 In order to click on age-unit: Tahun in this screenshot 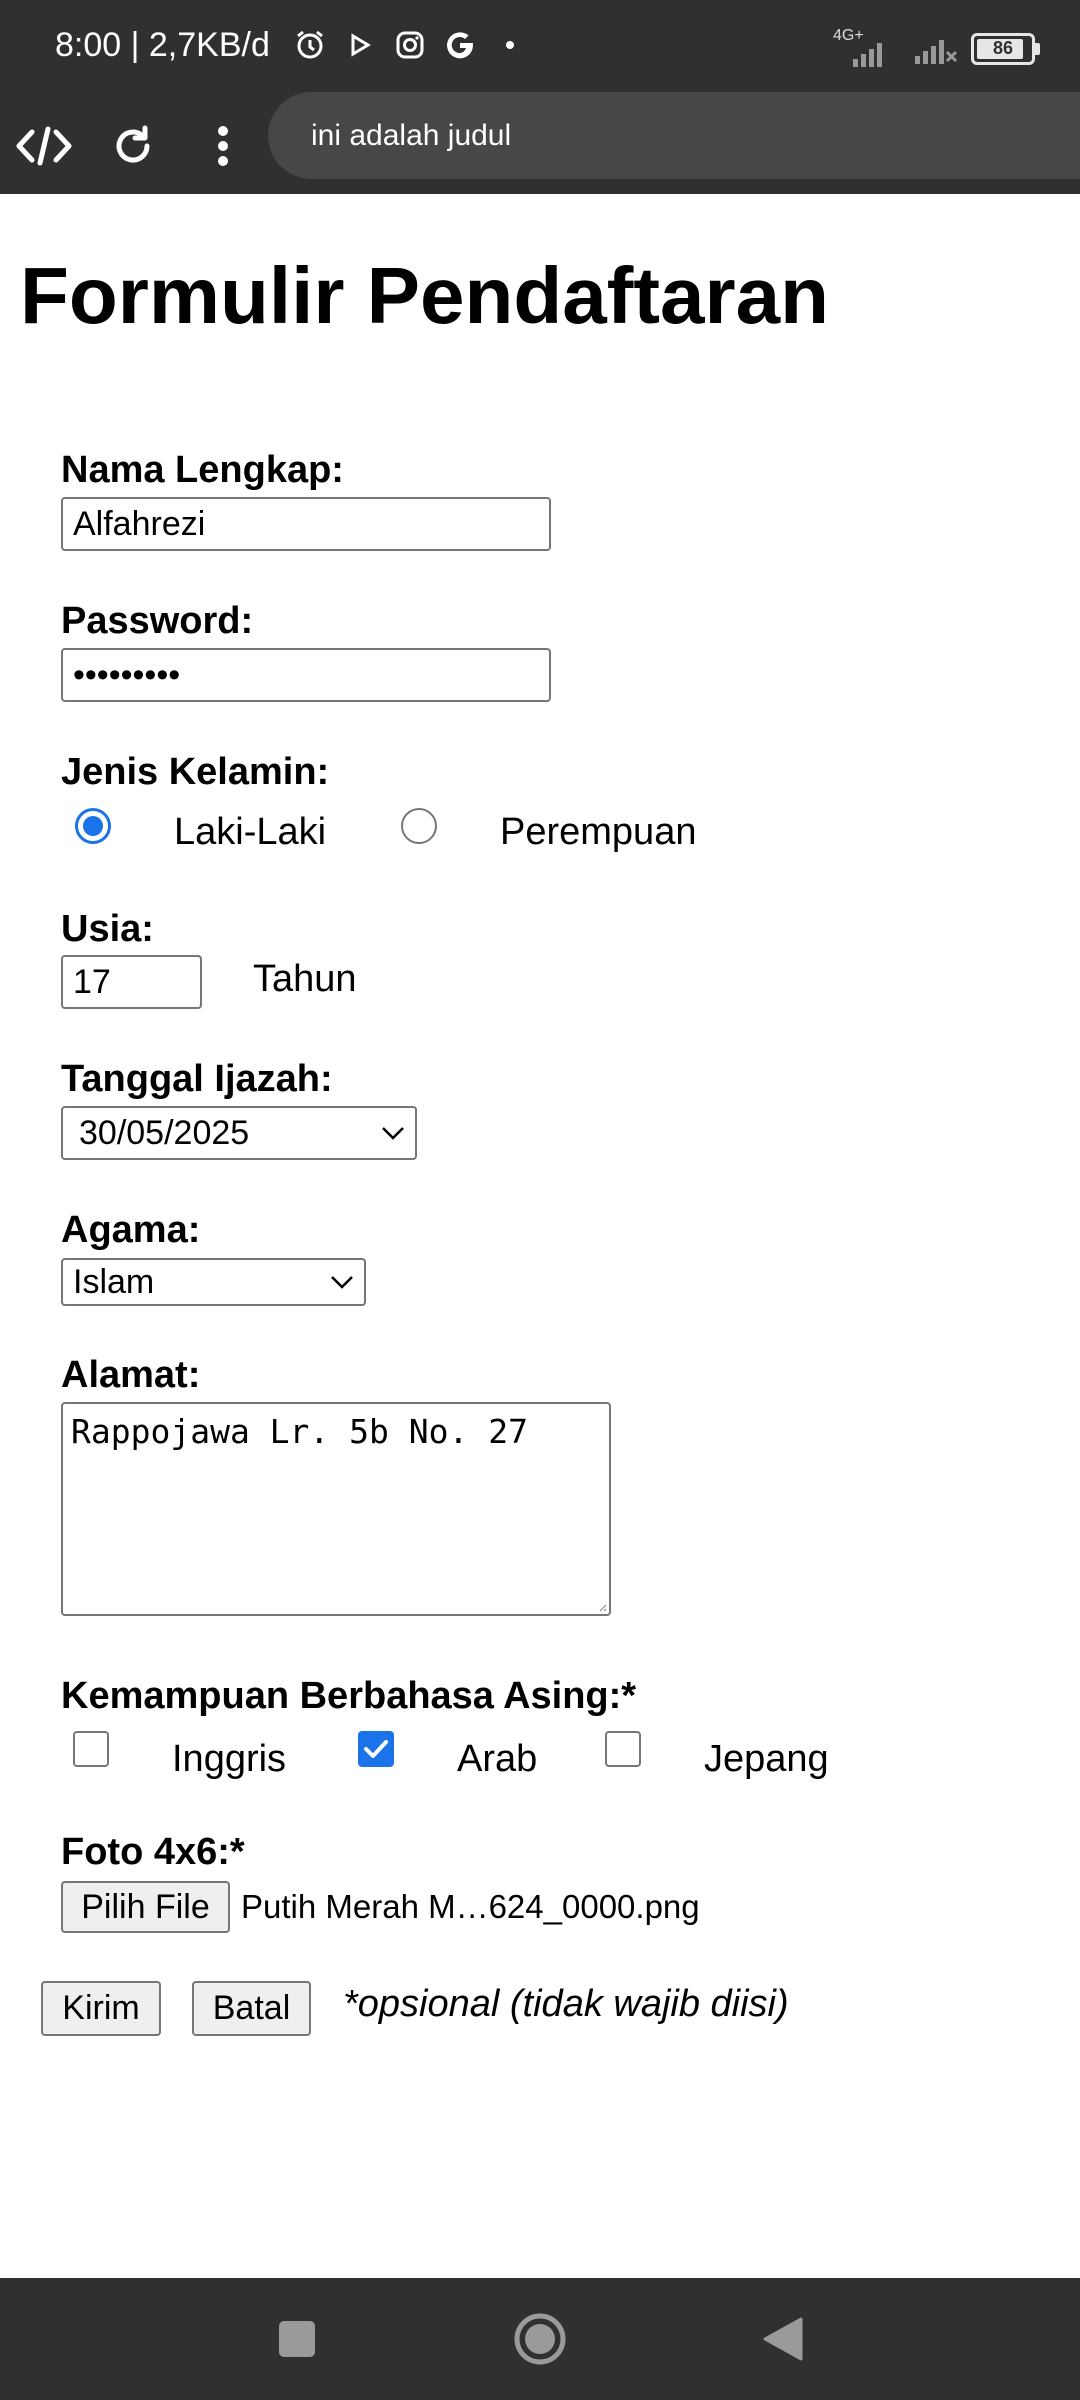, I will do `click(305, 979)`.